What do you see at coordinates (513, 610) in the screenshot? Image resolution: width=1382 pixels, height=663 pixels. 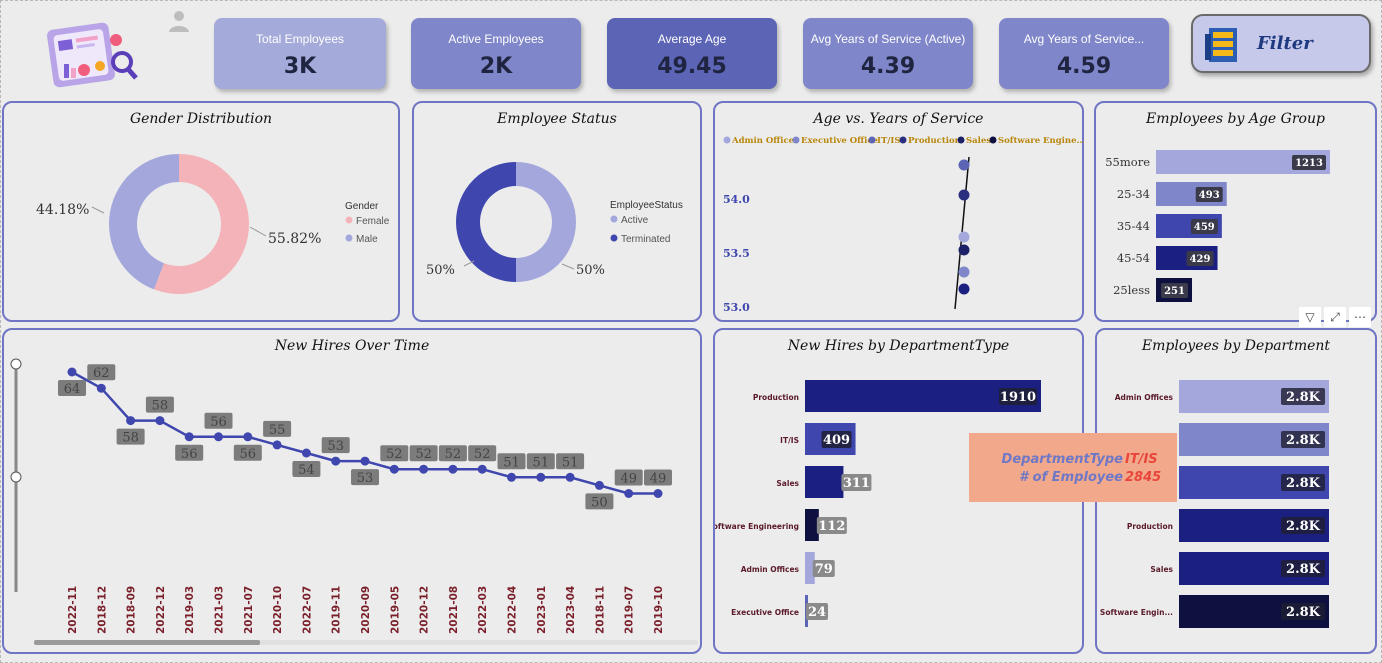 I see `x-tick-label: 2022-04` at bounding box center [513, 610].